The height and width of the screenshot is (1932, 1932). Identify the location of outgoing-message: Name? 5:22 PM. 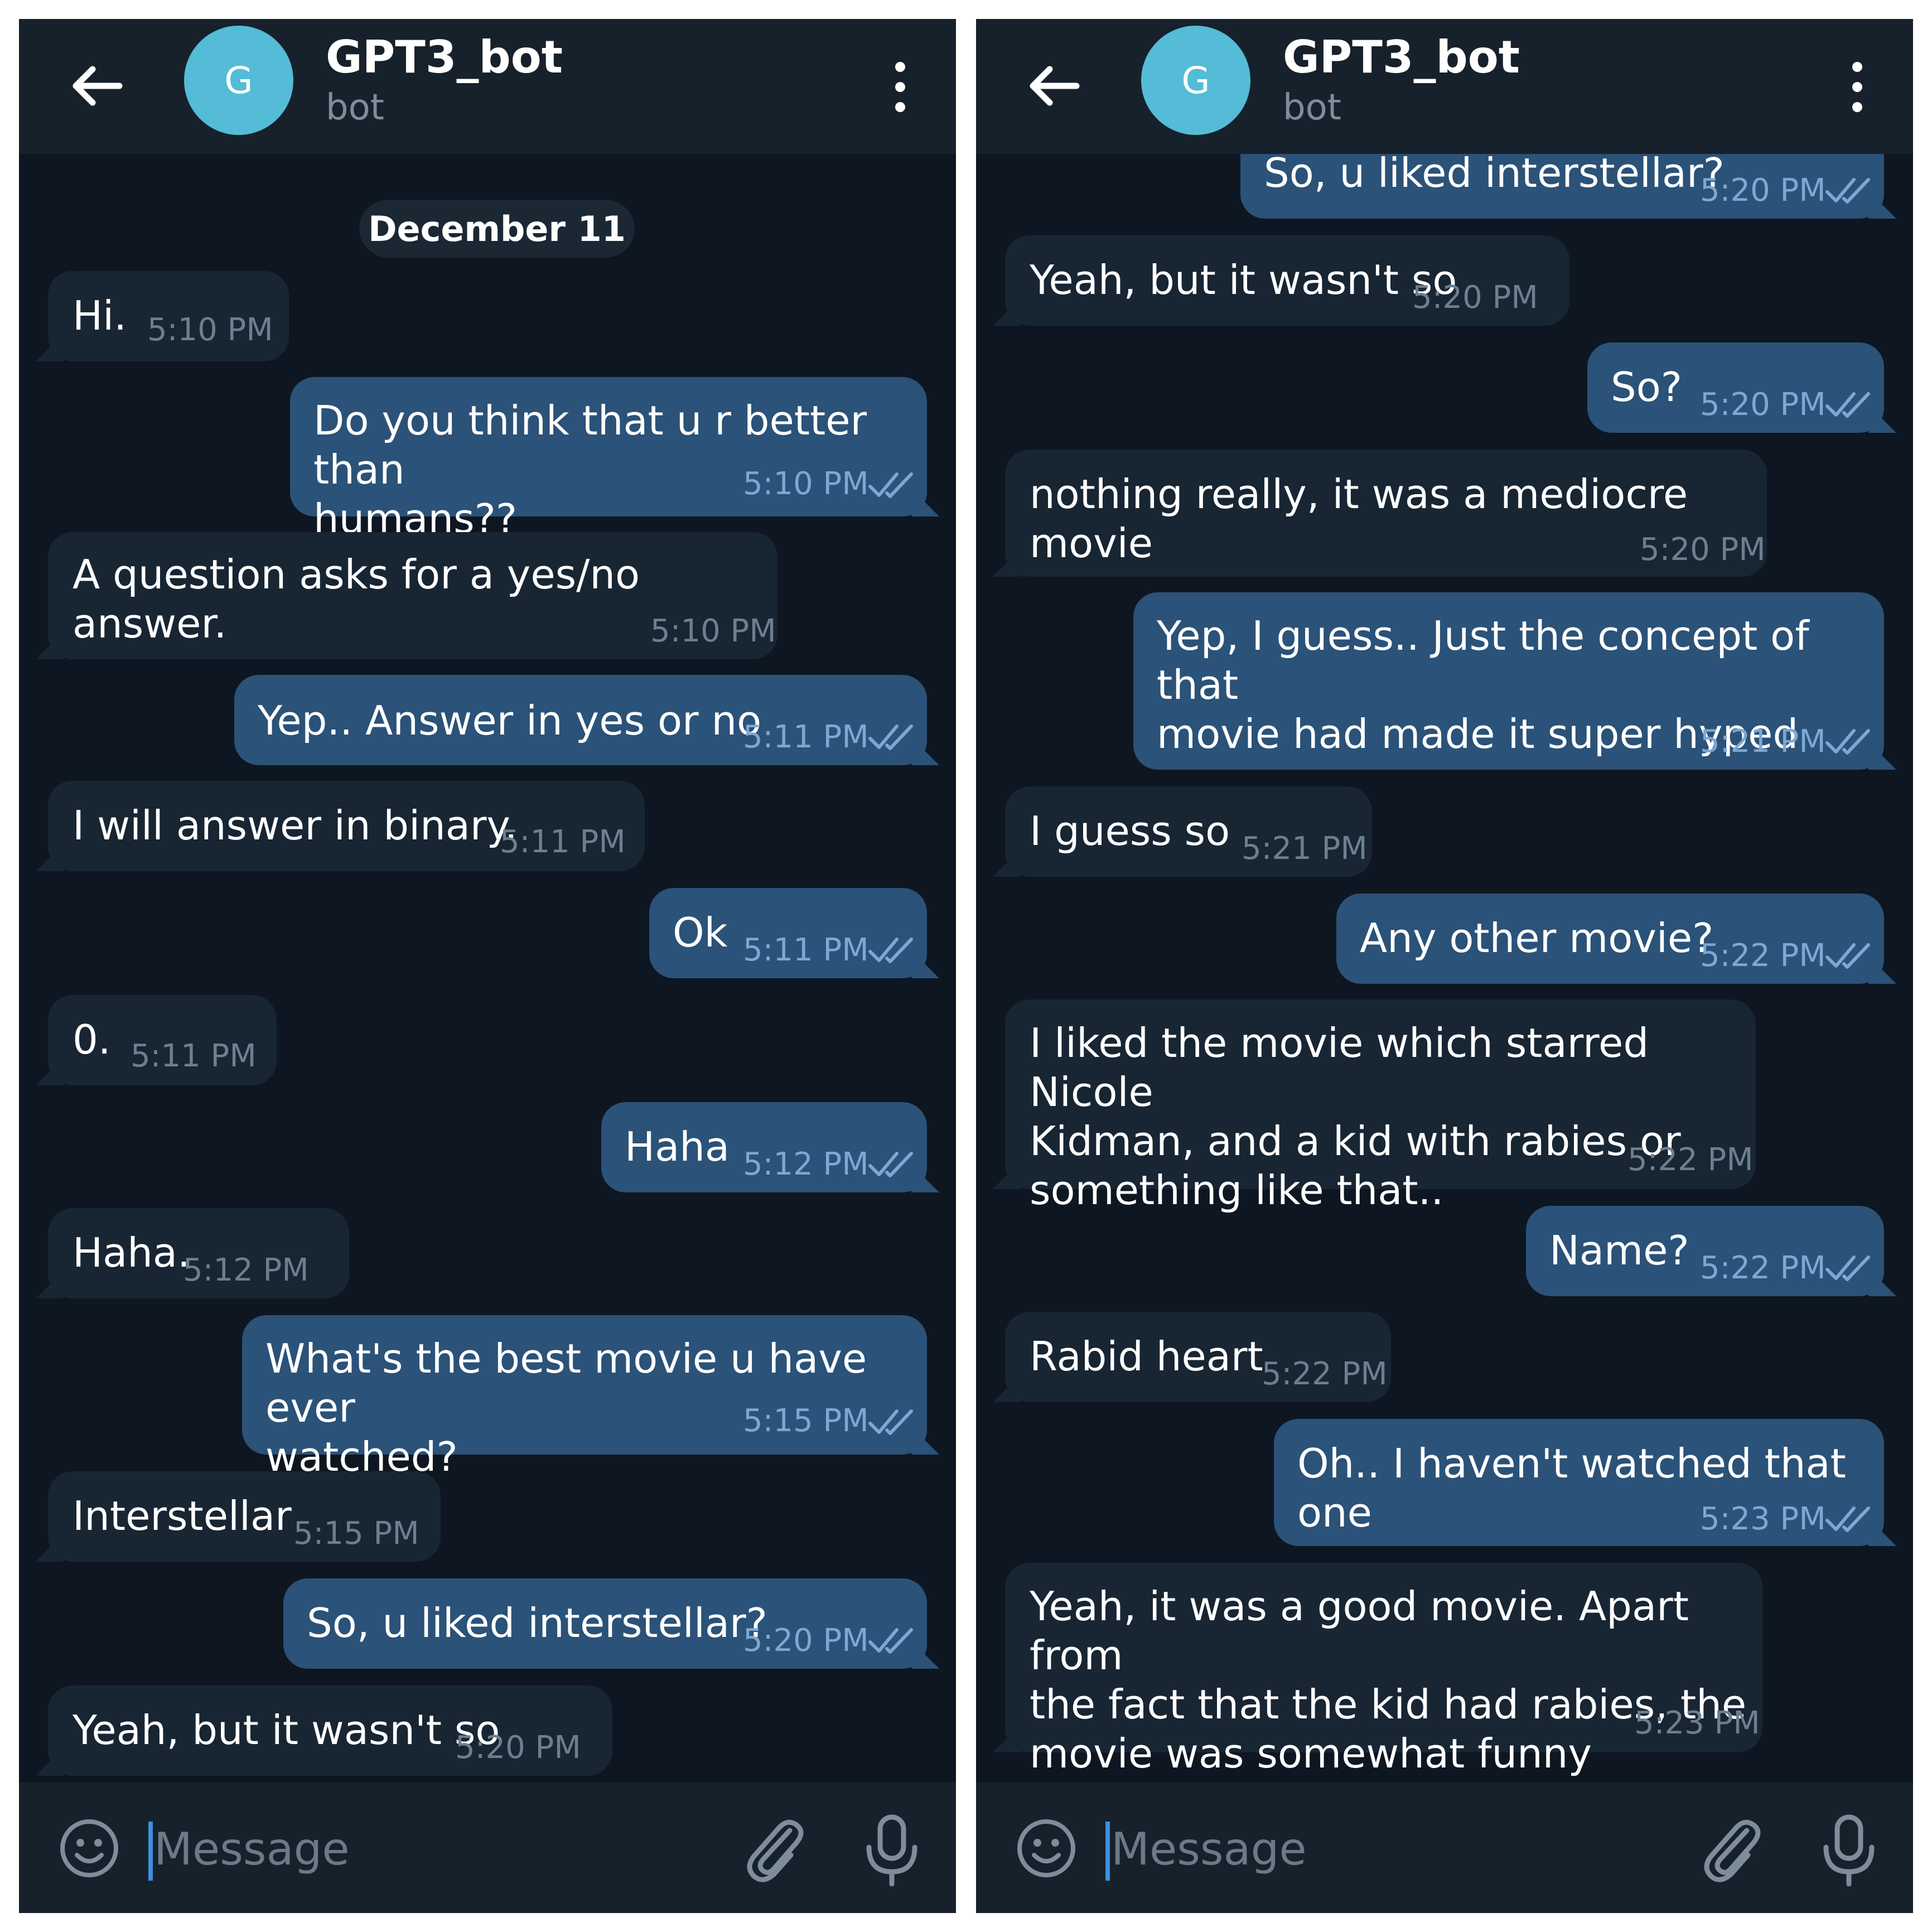
(1705, 1251).